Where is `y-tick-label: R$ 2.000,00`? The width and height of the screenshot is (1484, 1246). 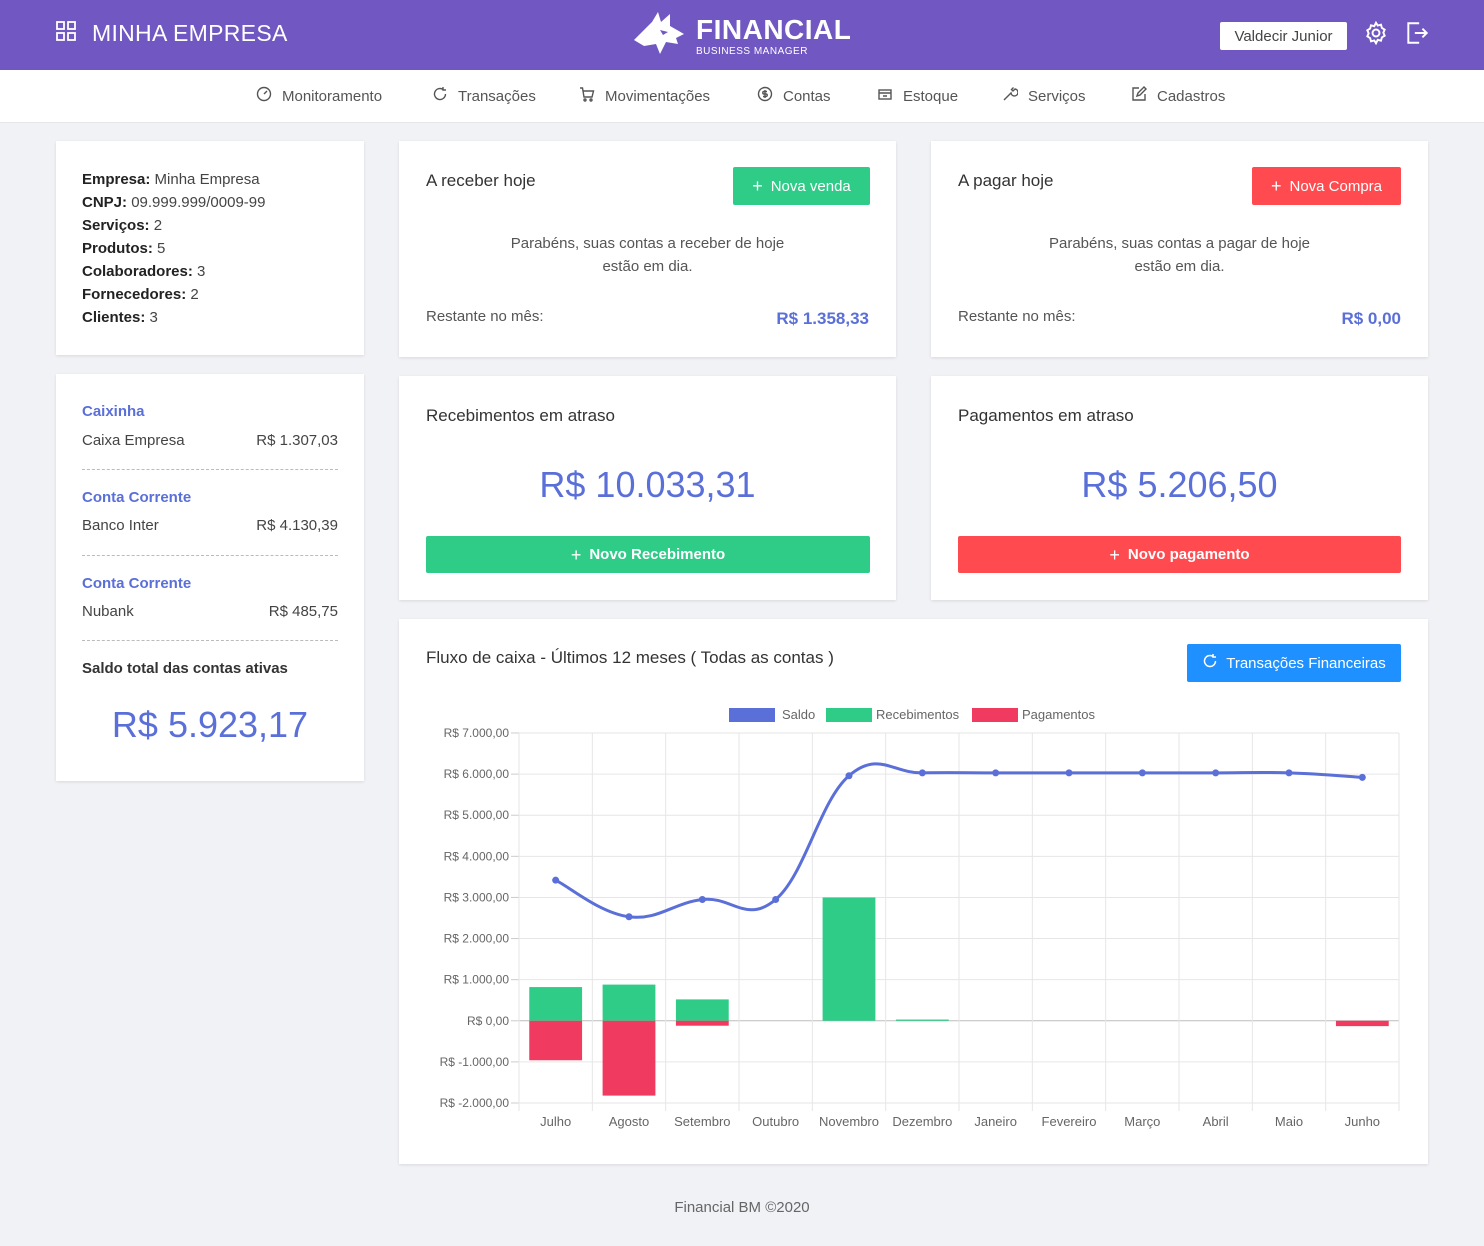 y-tick-label: R$ 2.000,00 is located at coordinates (477, 939).